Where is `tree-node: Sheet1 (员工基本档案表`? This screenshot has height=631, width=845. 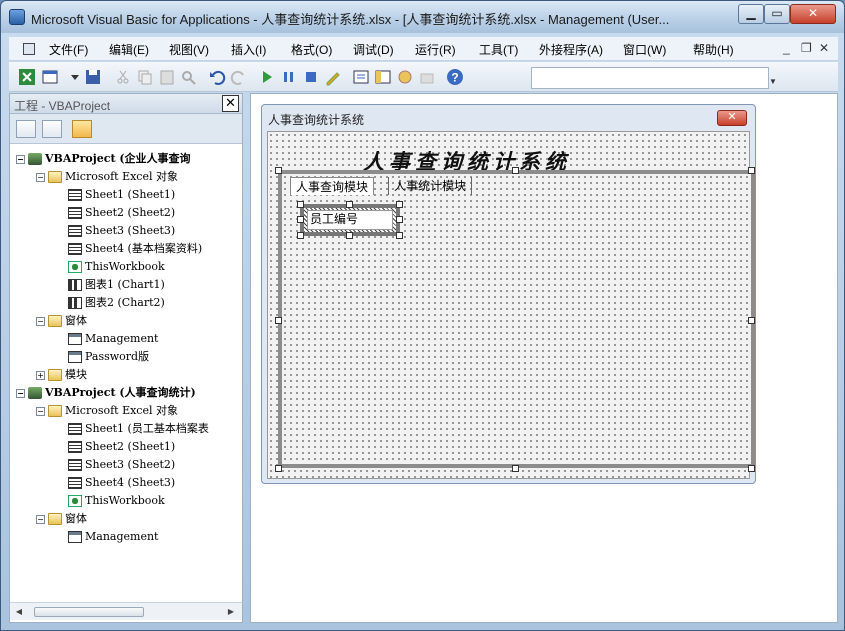 tree-node: Sheet1 (员工基本档案表 is located at coordinates (132, 428).